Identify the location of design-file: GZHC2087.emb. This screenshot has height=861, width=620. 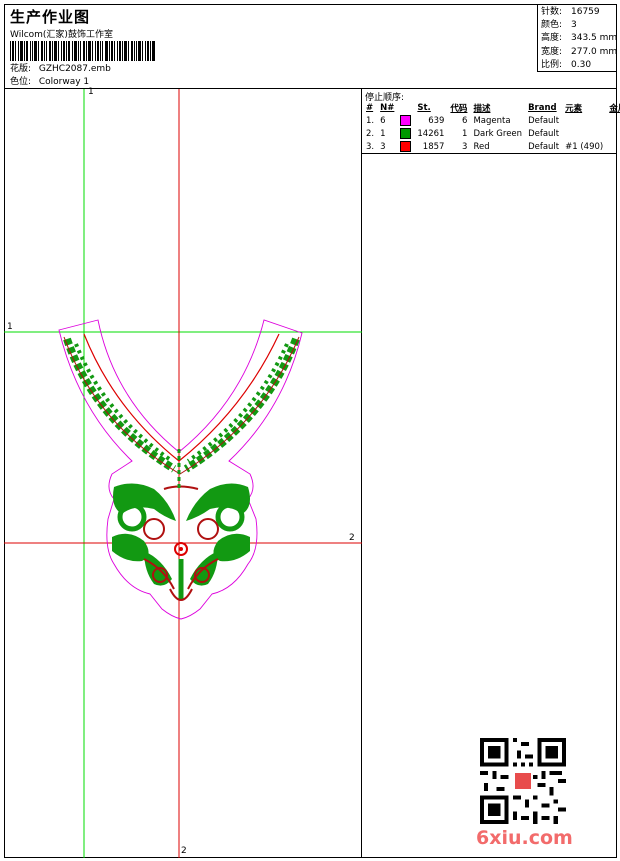
(74, 69).